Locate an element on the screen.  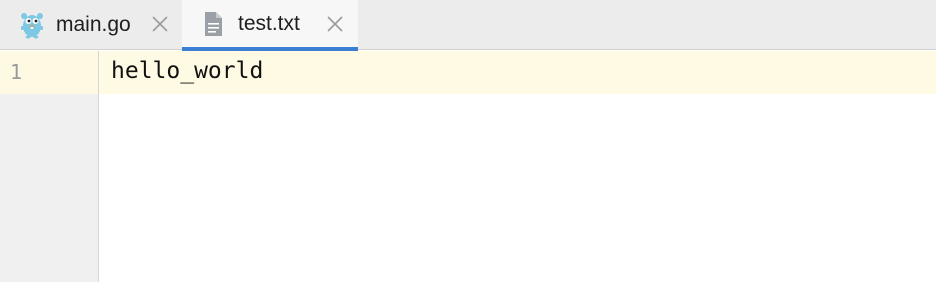
tab-main-go: main.go is located at coordinates (91, 25).